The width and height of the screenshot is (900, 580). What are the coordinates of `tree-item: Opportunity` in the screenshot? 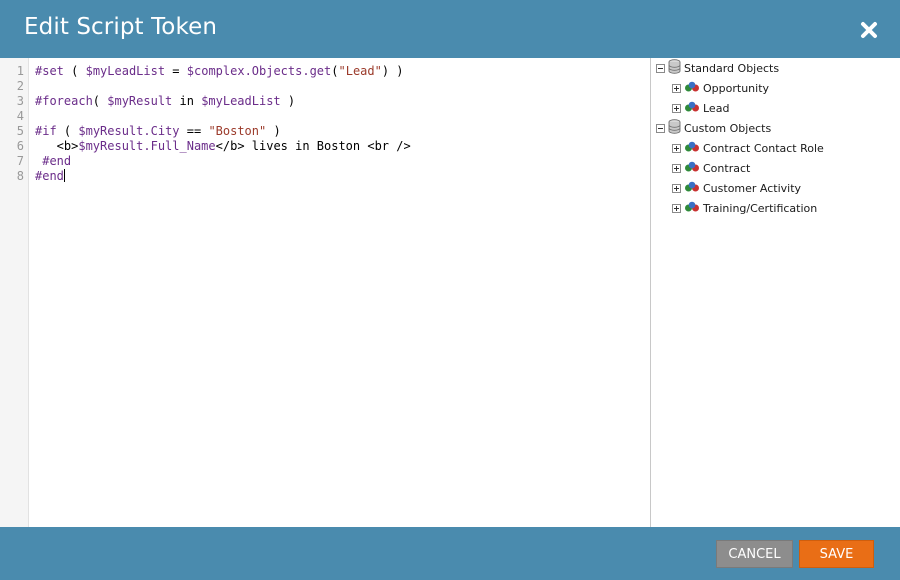 It's located at (720, 88).